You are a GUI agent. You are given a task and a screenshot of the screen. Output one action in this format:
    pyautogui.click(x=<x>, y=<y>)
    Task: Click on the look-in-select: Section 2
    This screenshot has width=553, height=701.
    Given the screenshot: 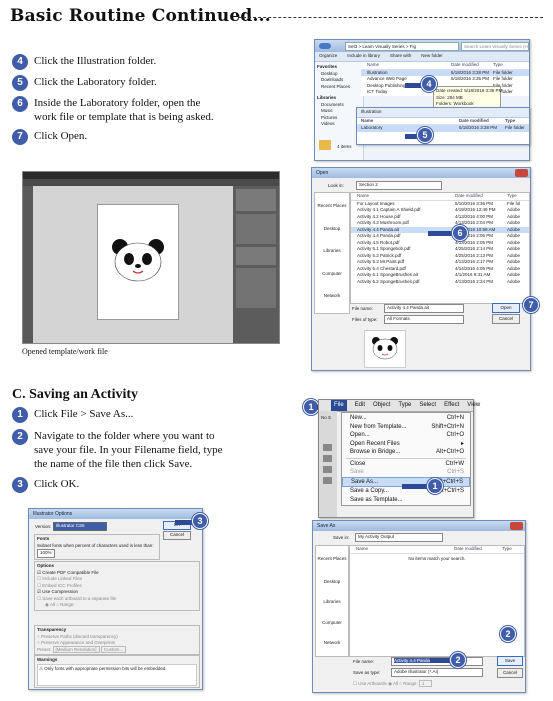 What is the action you would take?
    pyautogui.click(x=399, y=185)
    